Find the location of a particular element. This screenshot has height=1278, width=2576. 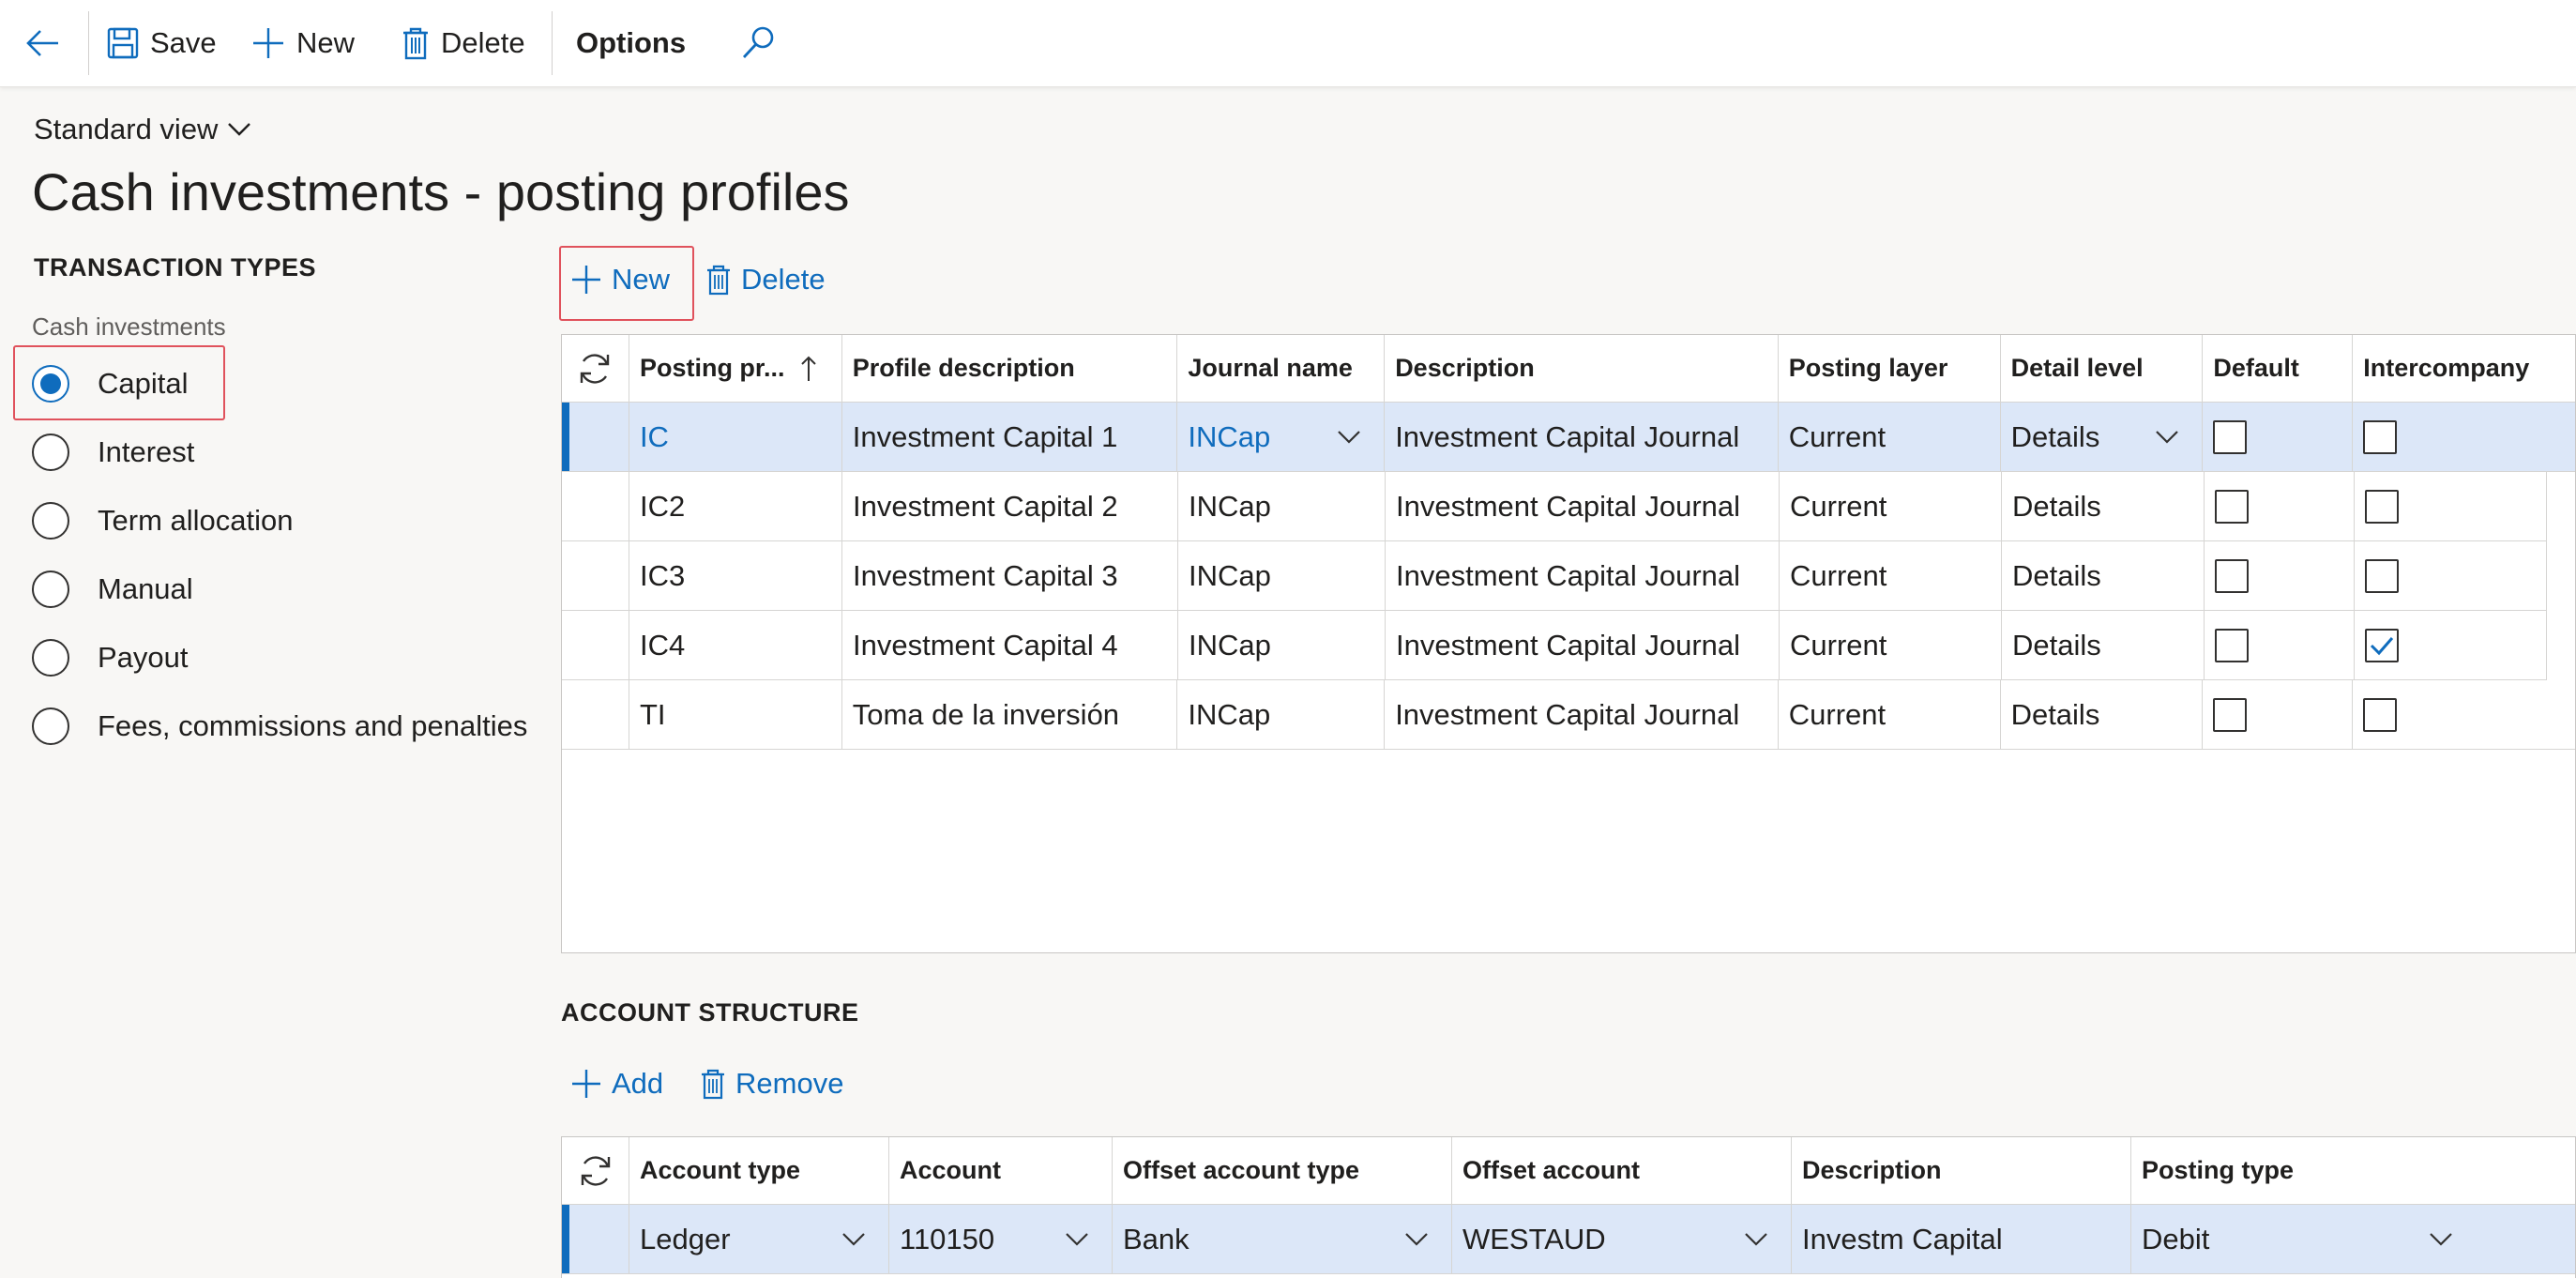

profile-description-cell: Investment Capital 3 is located at coordinates (1010, 576).